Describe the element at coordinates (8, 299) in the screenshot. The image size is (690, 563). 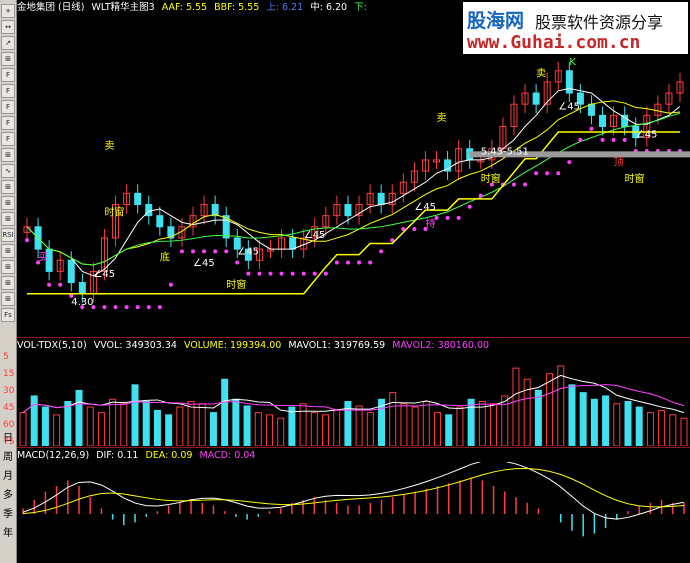
I see `toolbar-button-18: ⊞` at that location.